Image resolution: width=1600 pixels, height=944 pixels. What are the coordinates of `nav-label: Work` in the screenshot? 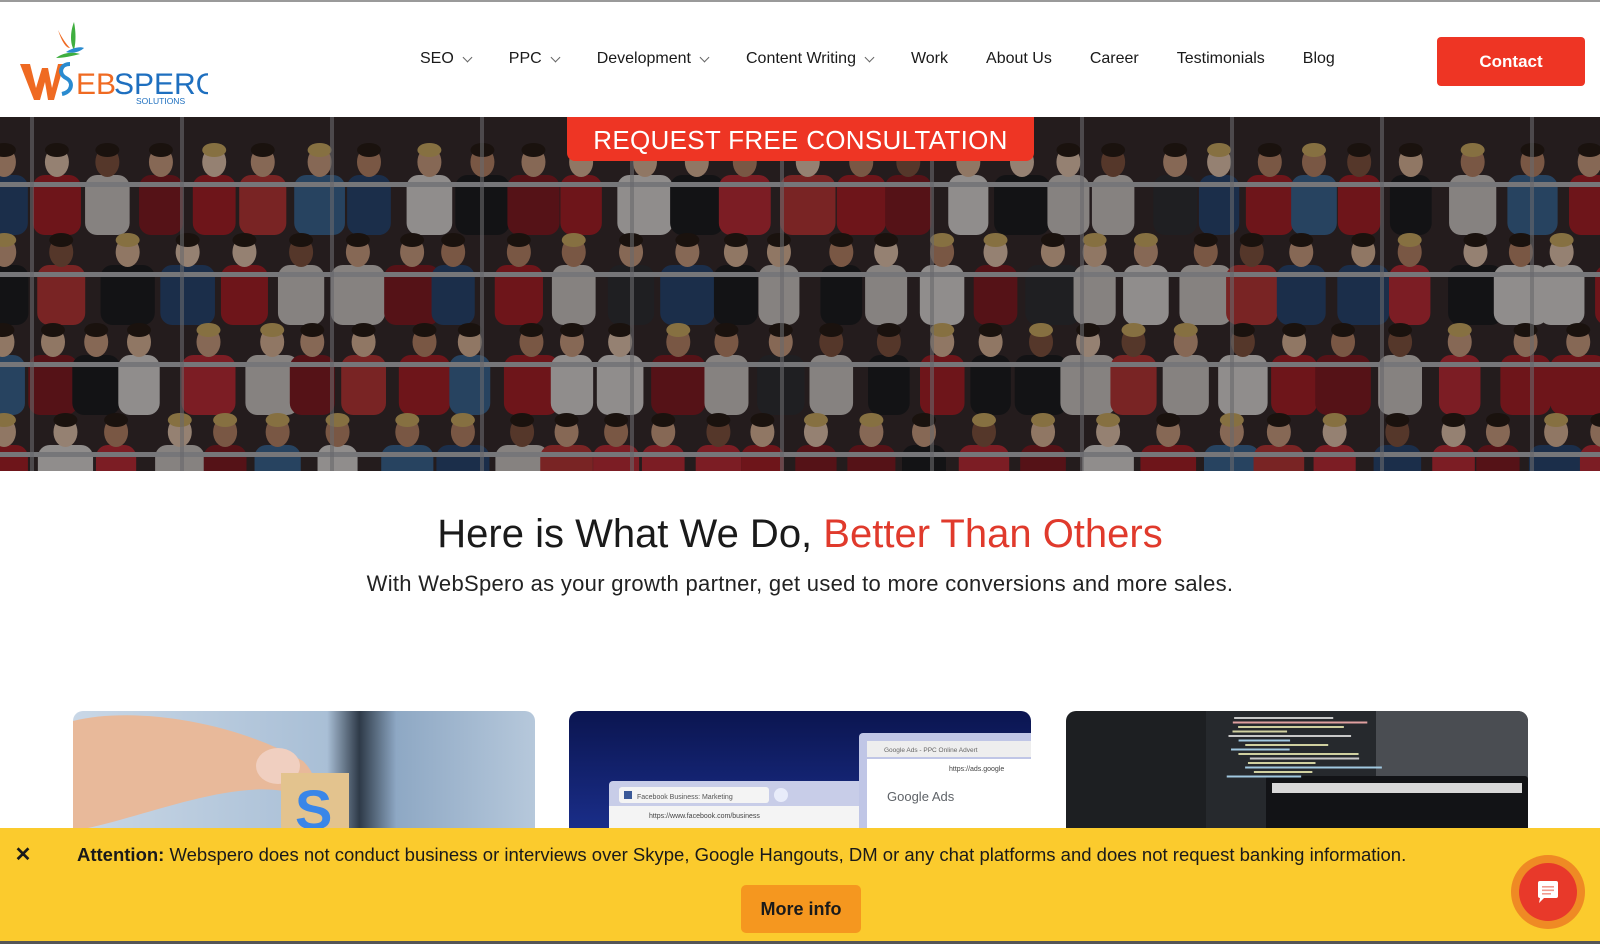 It's located at (929, 58).